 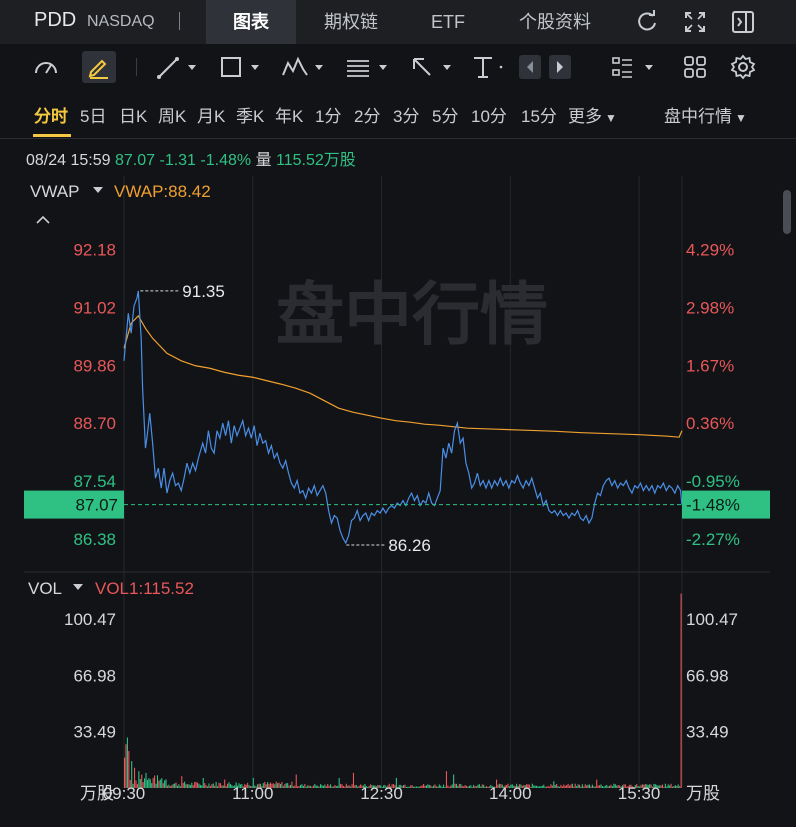 What do you see at coordinates (351, 22) in the screenshot?
I see `tab-options-chain: 期权链` at bounding box center [351, 22].